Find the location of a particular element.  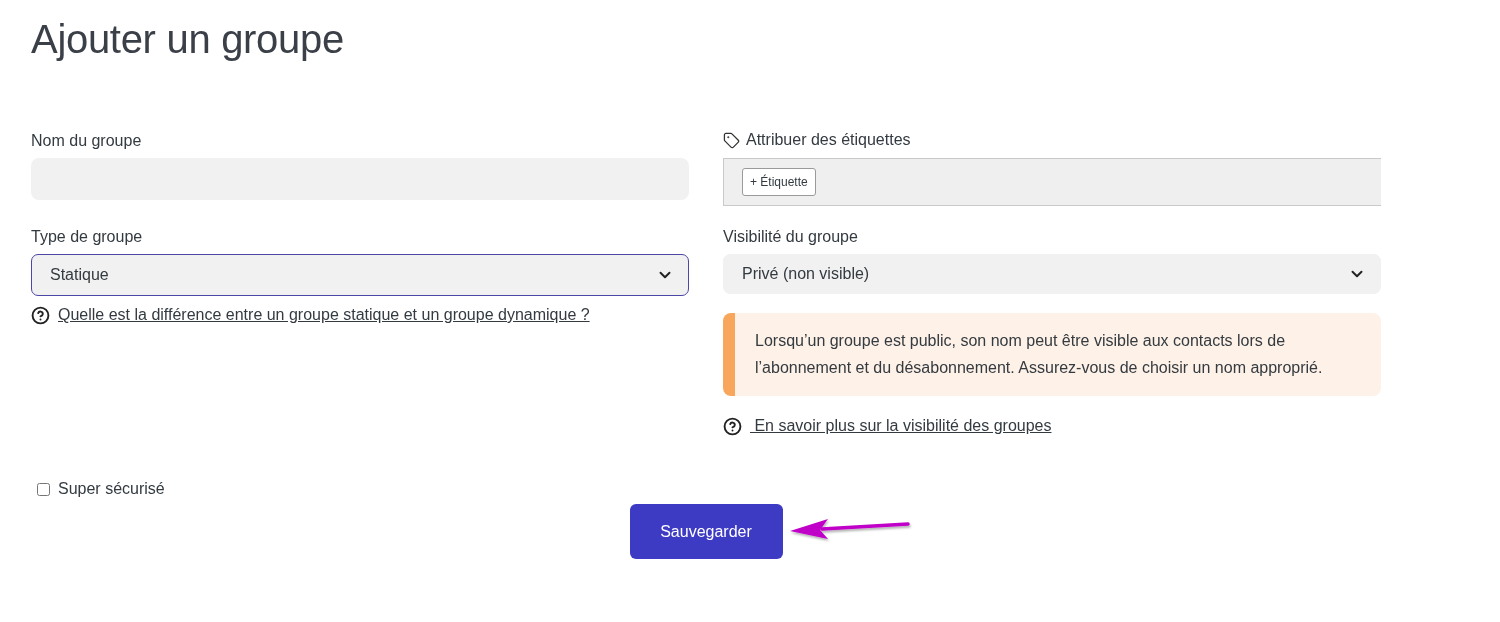

tag-icon is located at coordinates (731, 140).